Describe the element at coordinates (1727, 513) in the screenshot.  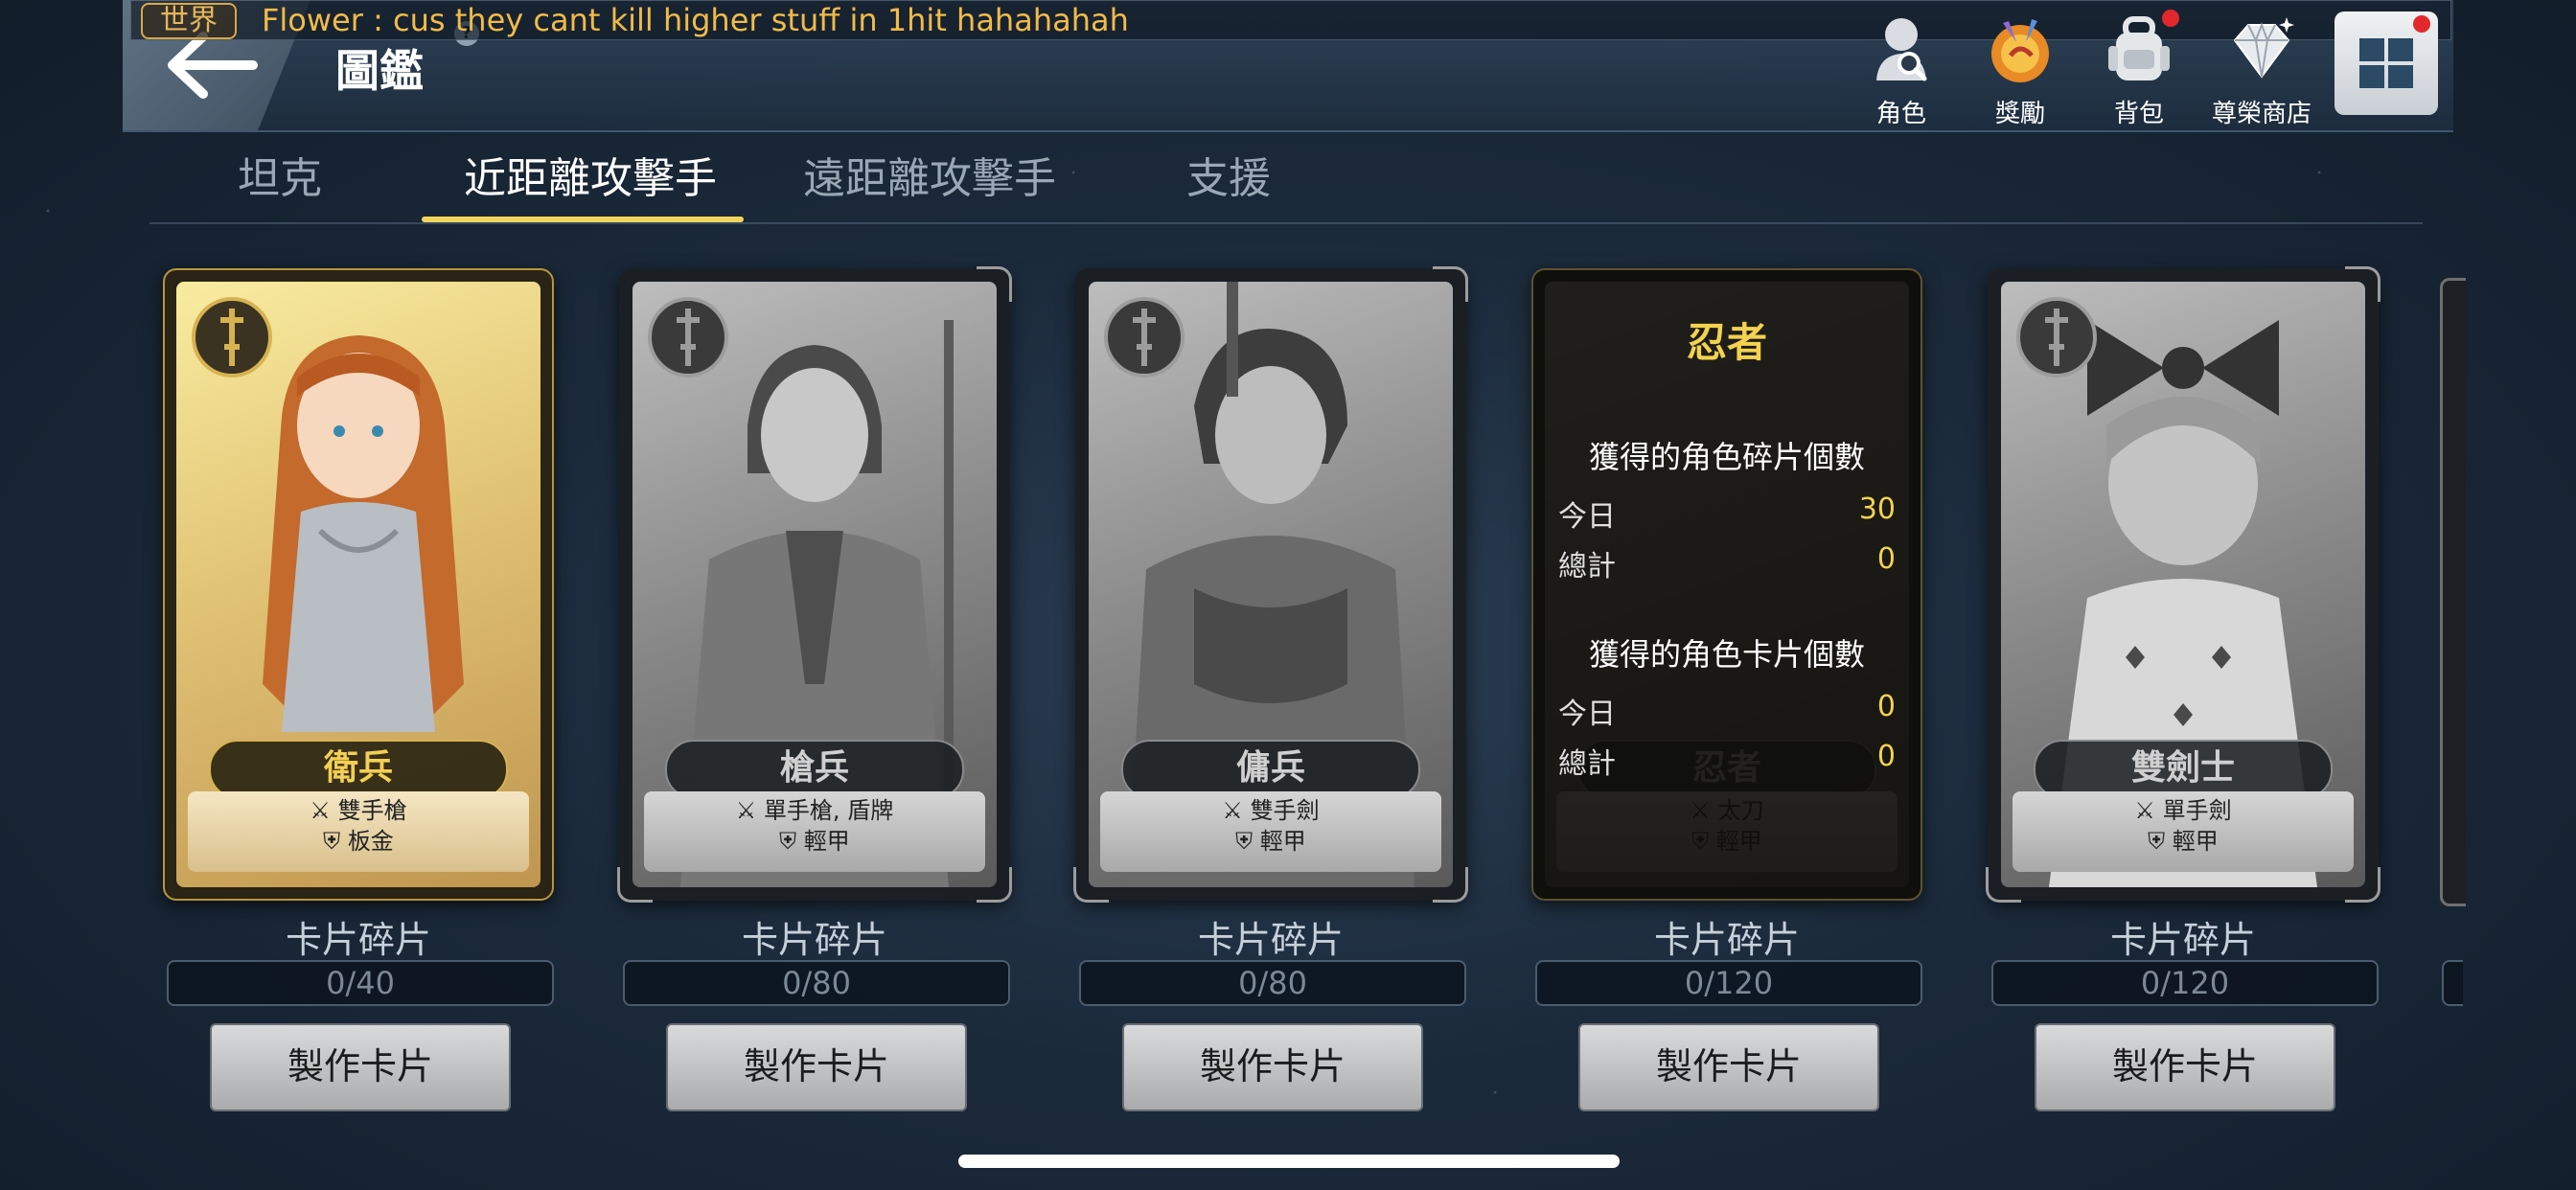
I see `shard-today-row: 今日 30` at that location.